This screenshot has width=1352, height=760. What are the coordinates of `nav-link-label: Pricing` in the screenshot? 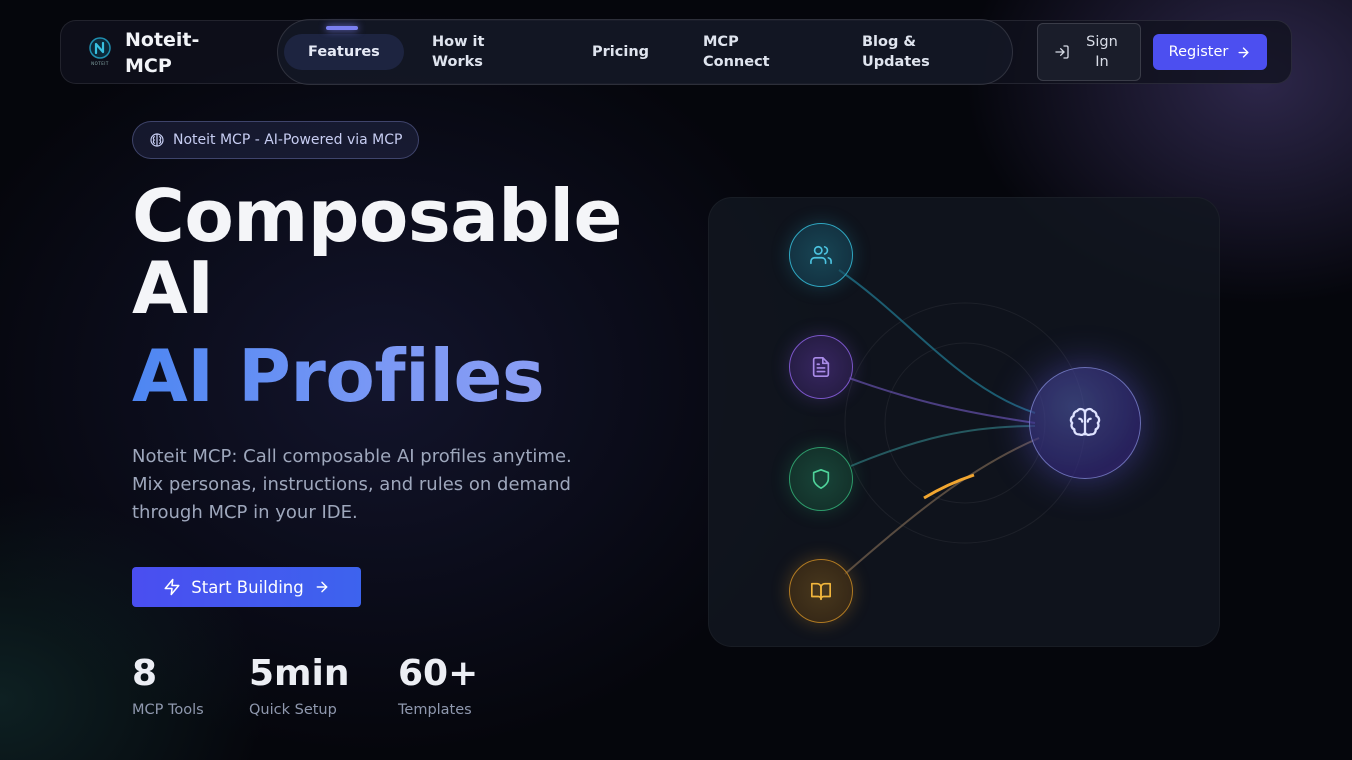 It's located at (621, 52).